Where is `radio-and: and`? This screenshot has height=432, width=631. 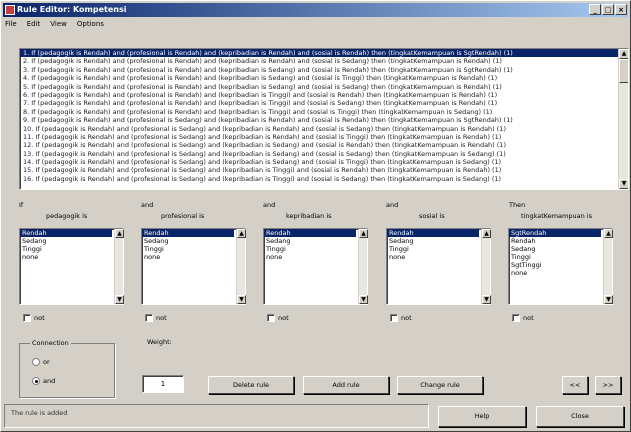
radio-and: and is located at coordinates (43, 381).